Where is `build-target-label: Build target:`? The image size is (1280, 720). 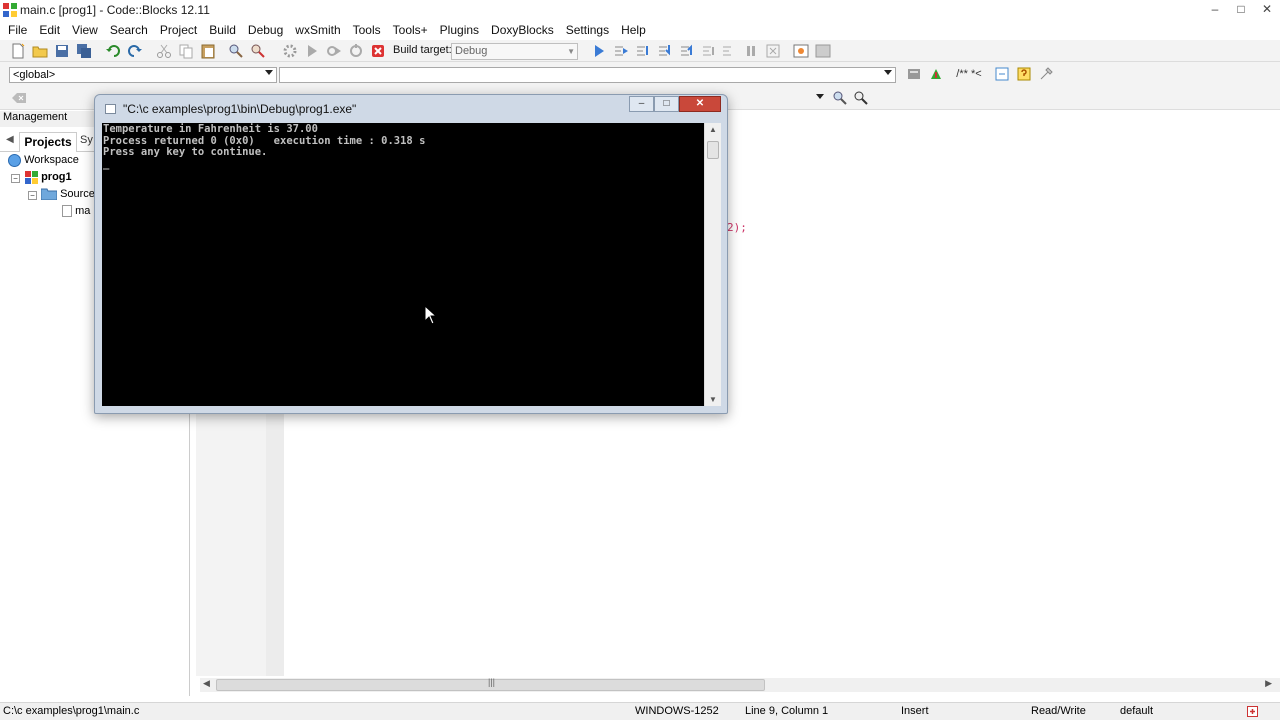 build-target-label: Build target: is located at coordinates (422, 50).